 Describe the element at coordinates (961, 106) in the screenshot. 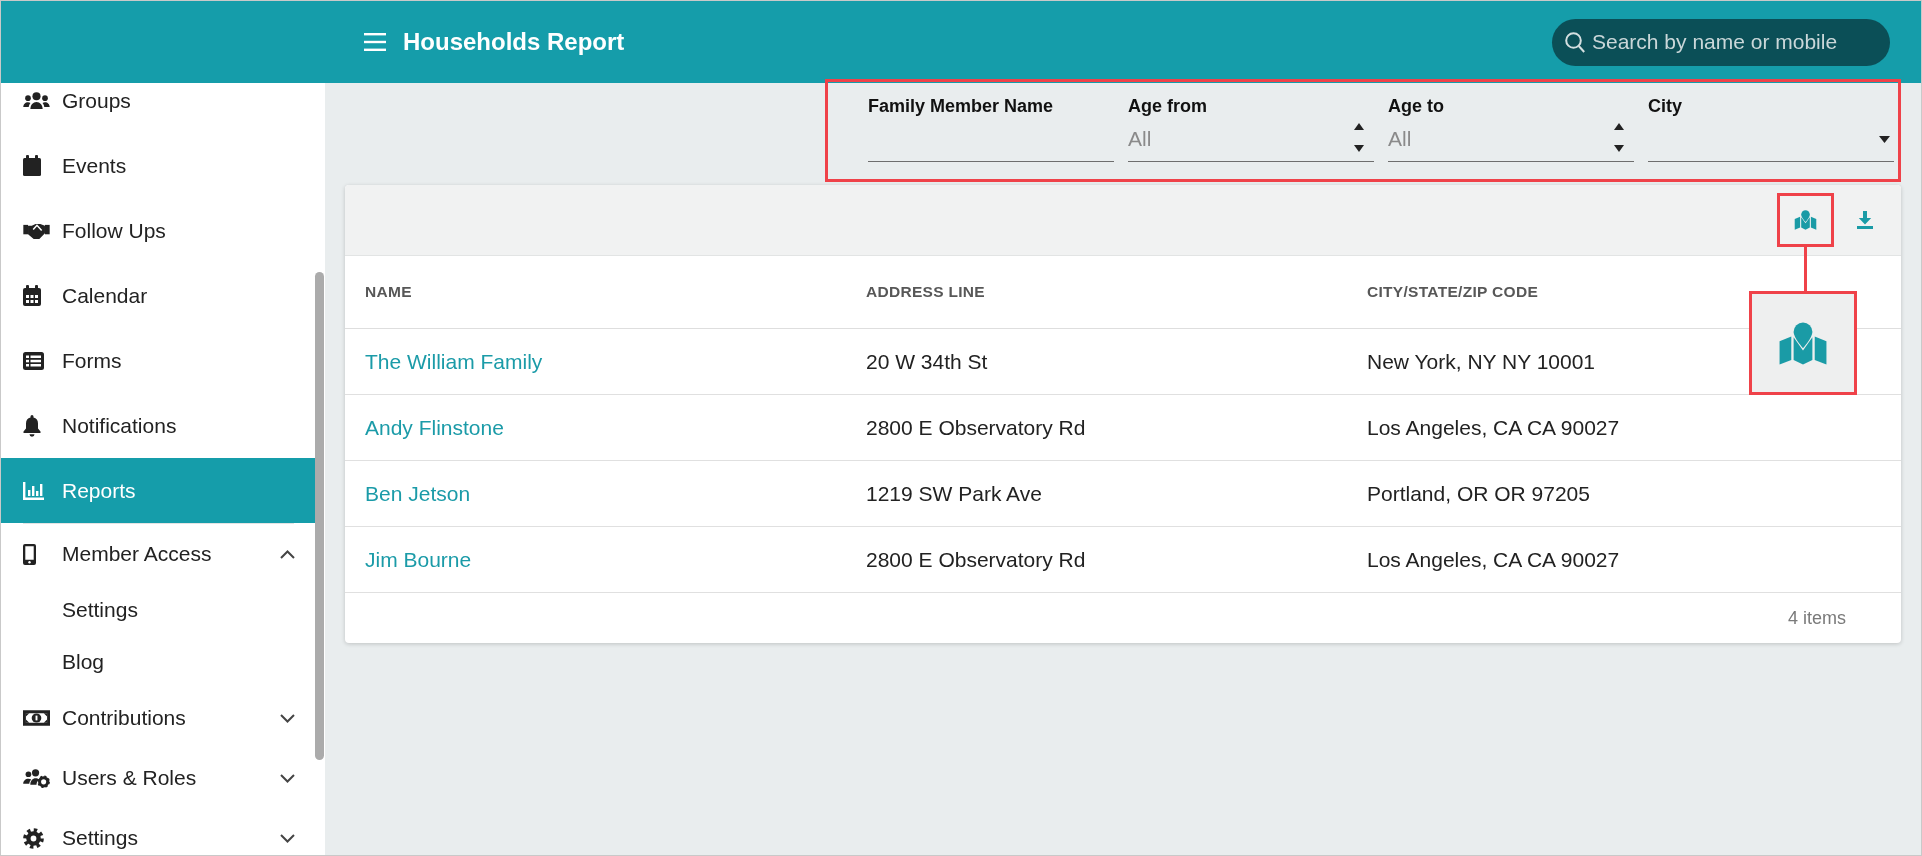

I see `field-label: Family Member Name` at that location.